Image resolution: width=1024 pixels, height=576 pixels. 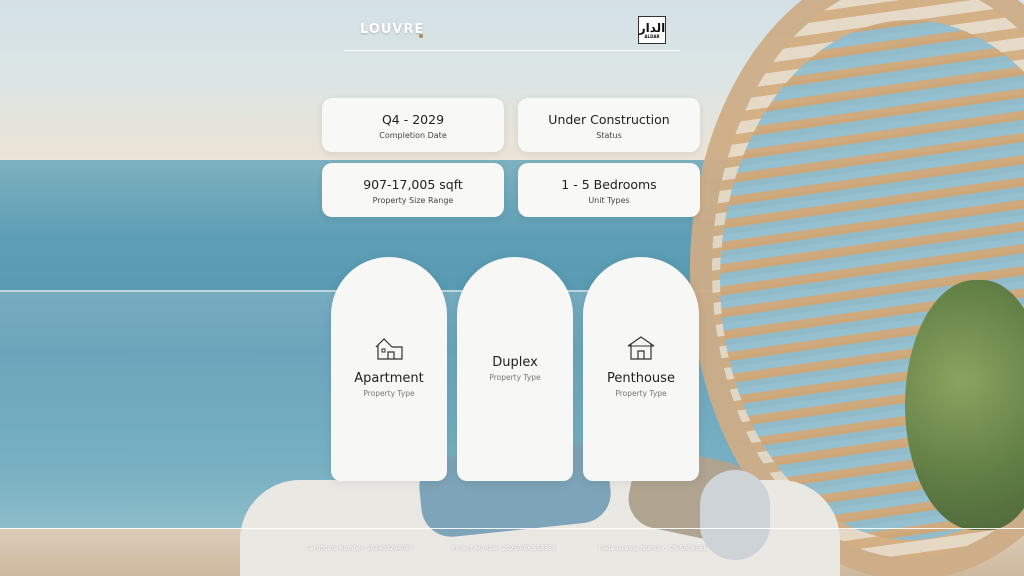 I want to click on aldar-logo: الدار ALDAR, so click(x=652, y=30).